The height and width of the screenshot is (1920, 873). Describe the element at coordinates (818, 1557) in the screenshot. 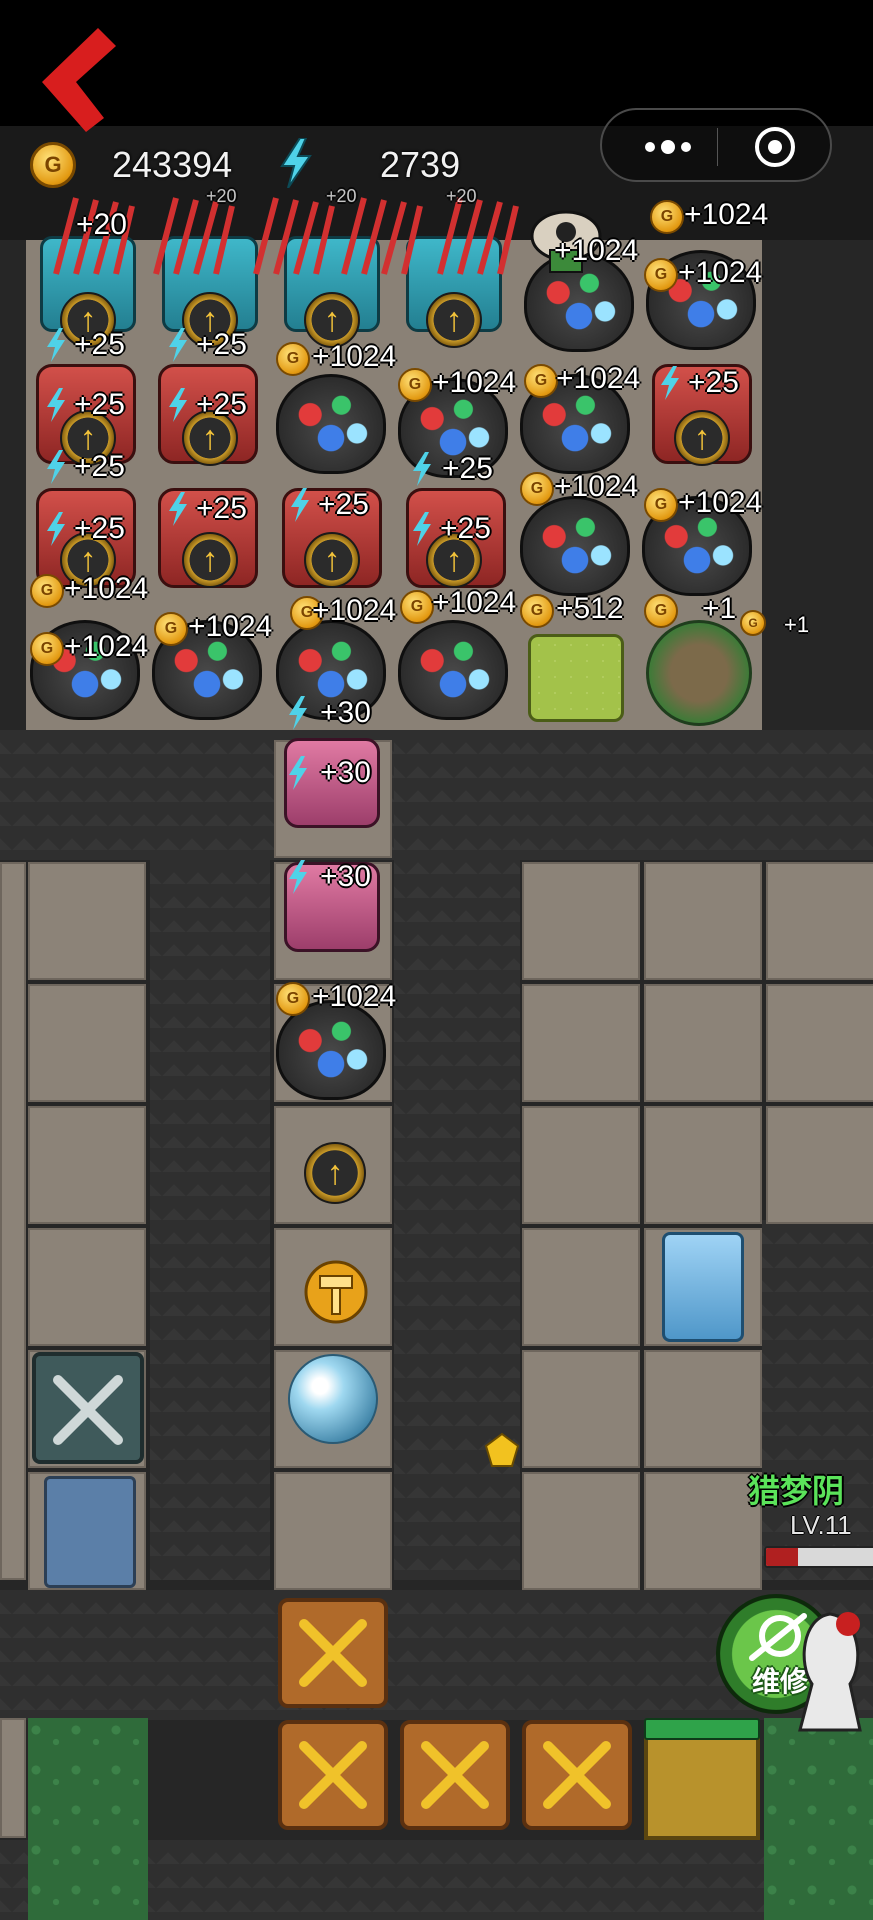

I see `enemy-hp-bar` at that location.